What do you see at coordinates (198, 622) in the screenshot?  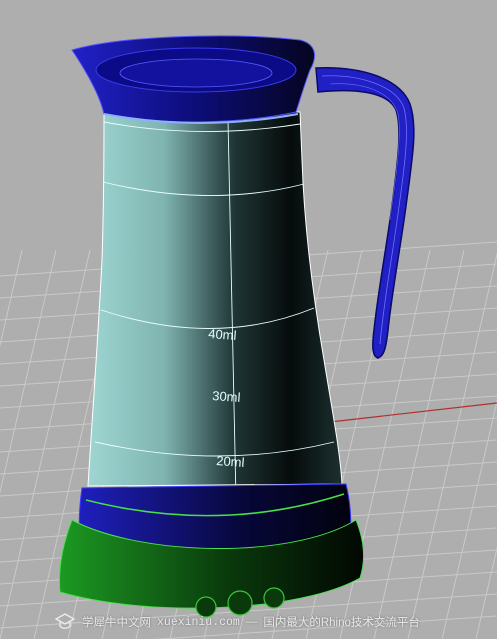 I see `watermark-site: xuexiniu.com` at bounding box center [198, 622].